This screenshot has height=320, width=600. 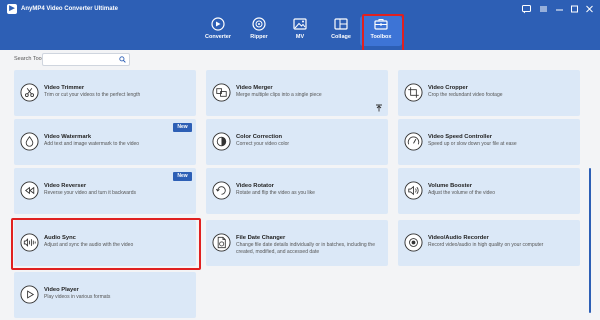 I want to click on toolbox-highlight-box, so click(x=383, y=33).